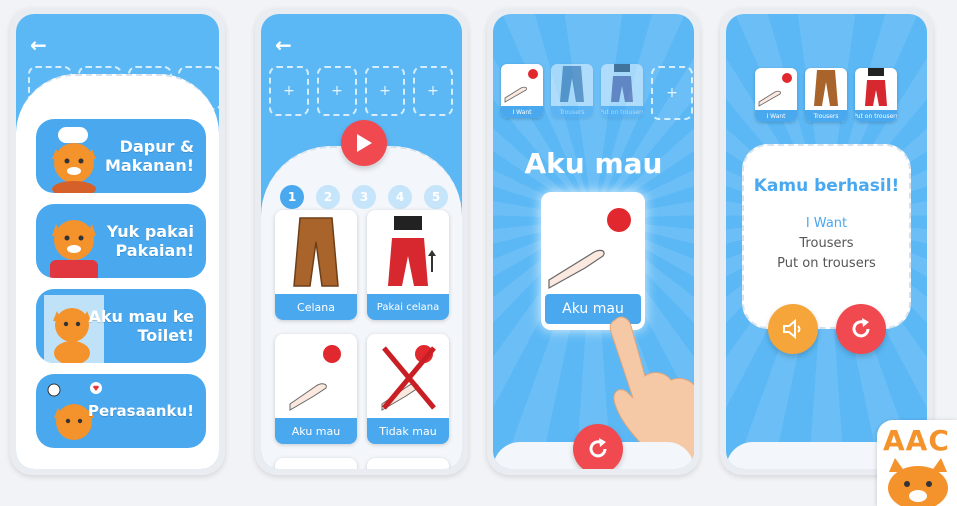 The image size is (957, 506). What do you see at coordinates (918, 482) in the screenshot?
I see `cat-face-icon` at bounding box center [918, 482].